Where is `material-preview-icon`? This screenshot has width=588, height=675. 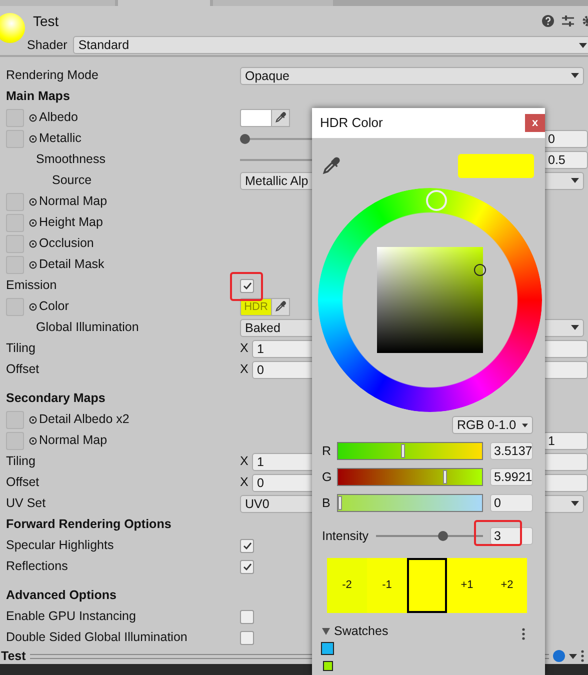 material-preview-icon is located at coordinates (12, 28).